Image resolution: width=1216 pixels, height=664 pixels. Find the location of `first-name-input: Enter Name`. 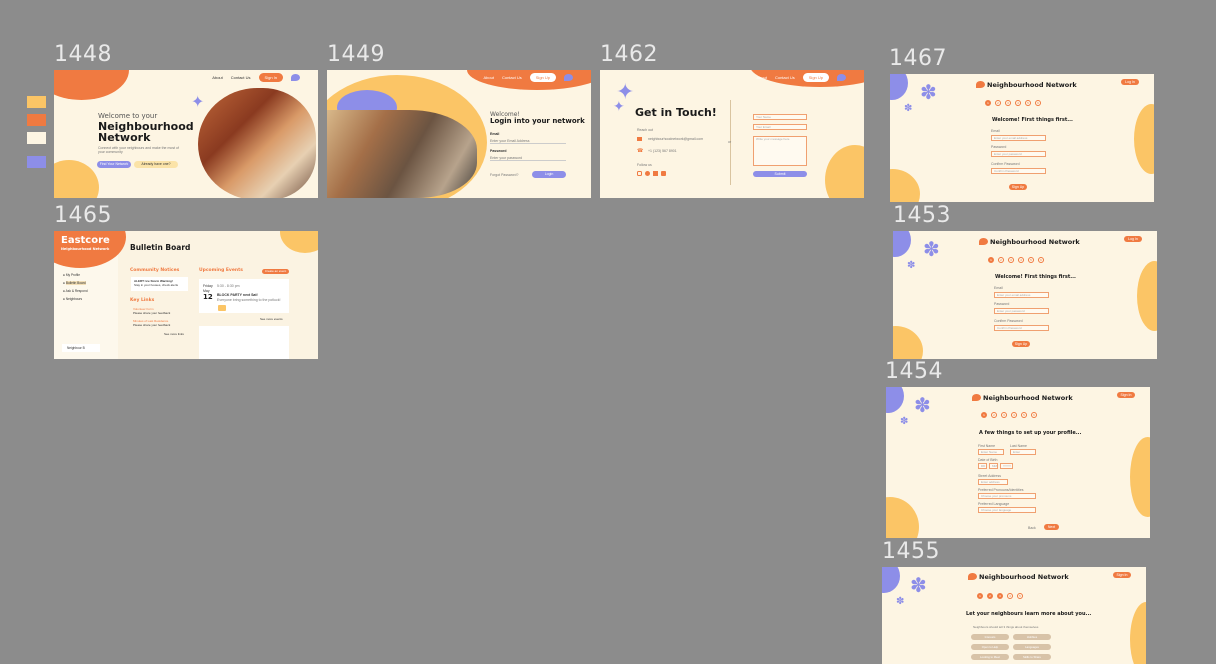

first-name-input: Enter Name is located at coordinates (991, 452).